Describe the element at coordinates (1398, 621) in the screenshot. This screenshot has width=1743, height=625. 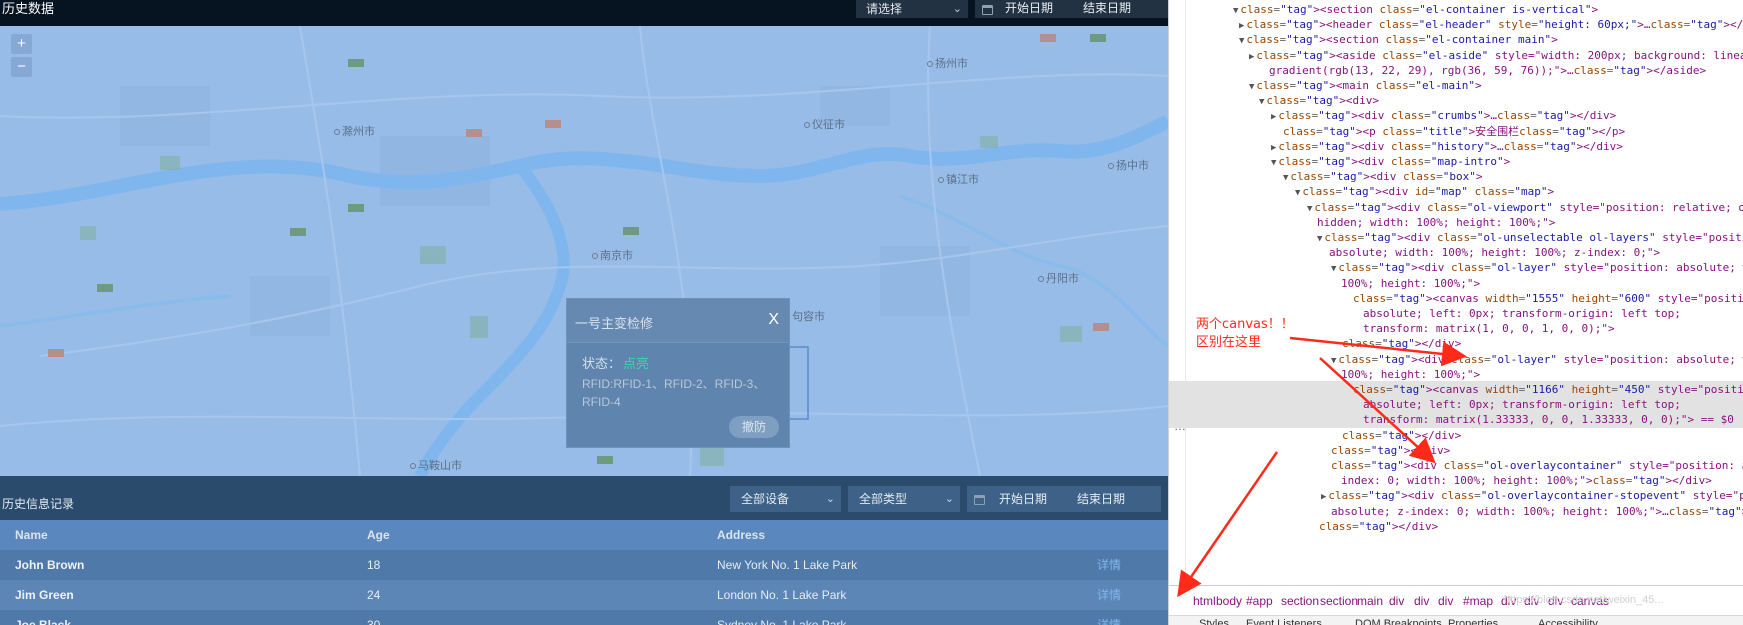
I see `devtools-tab: DOM Breakpoints` at that location.